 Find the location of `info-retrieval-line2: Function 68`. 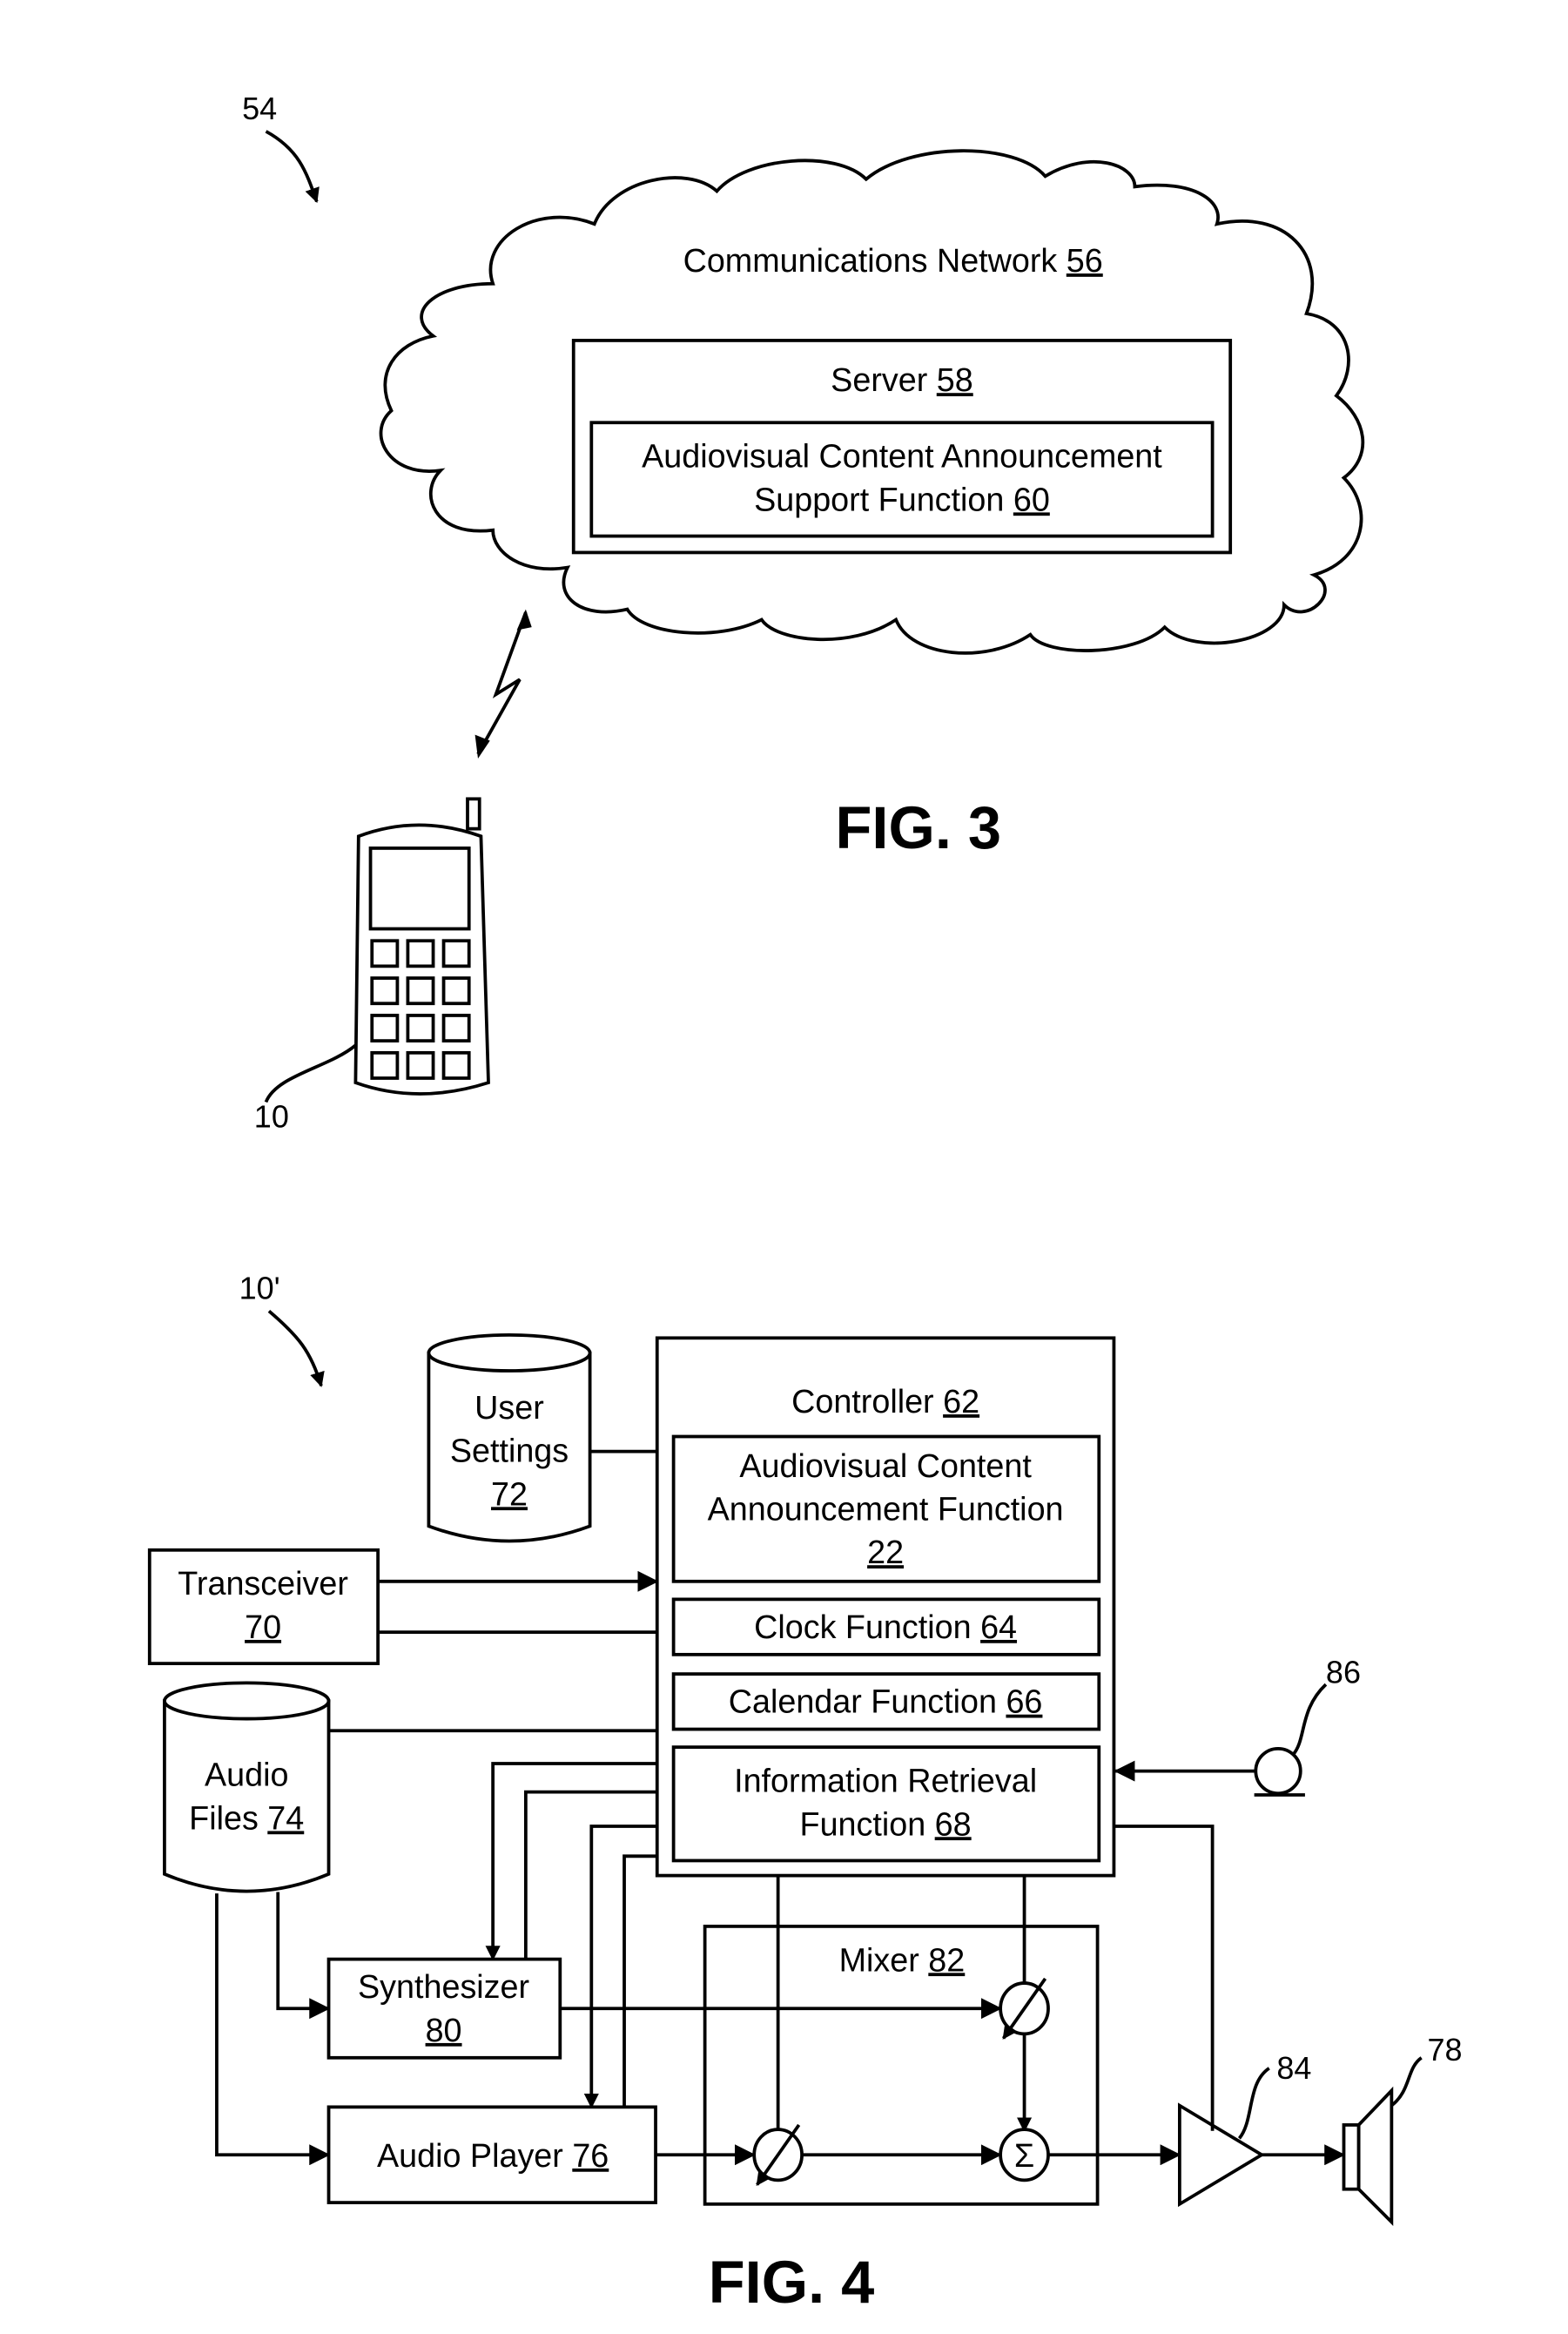

info-retrieval-line2: Function 68 is located at coordinates (886, 1823).